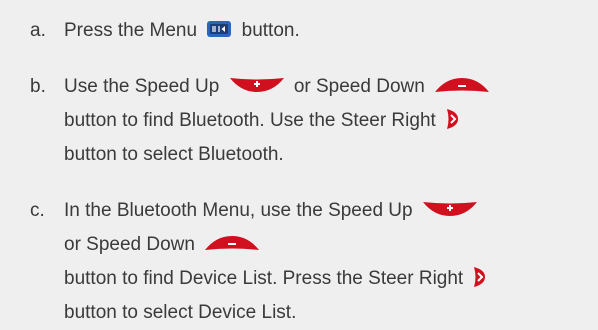 This screenshot has width=598, height=330. Describe the element at coordinates (180, 312) in the screenshot. I see `step-text-segment: button to select Device List.` at that location.